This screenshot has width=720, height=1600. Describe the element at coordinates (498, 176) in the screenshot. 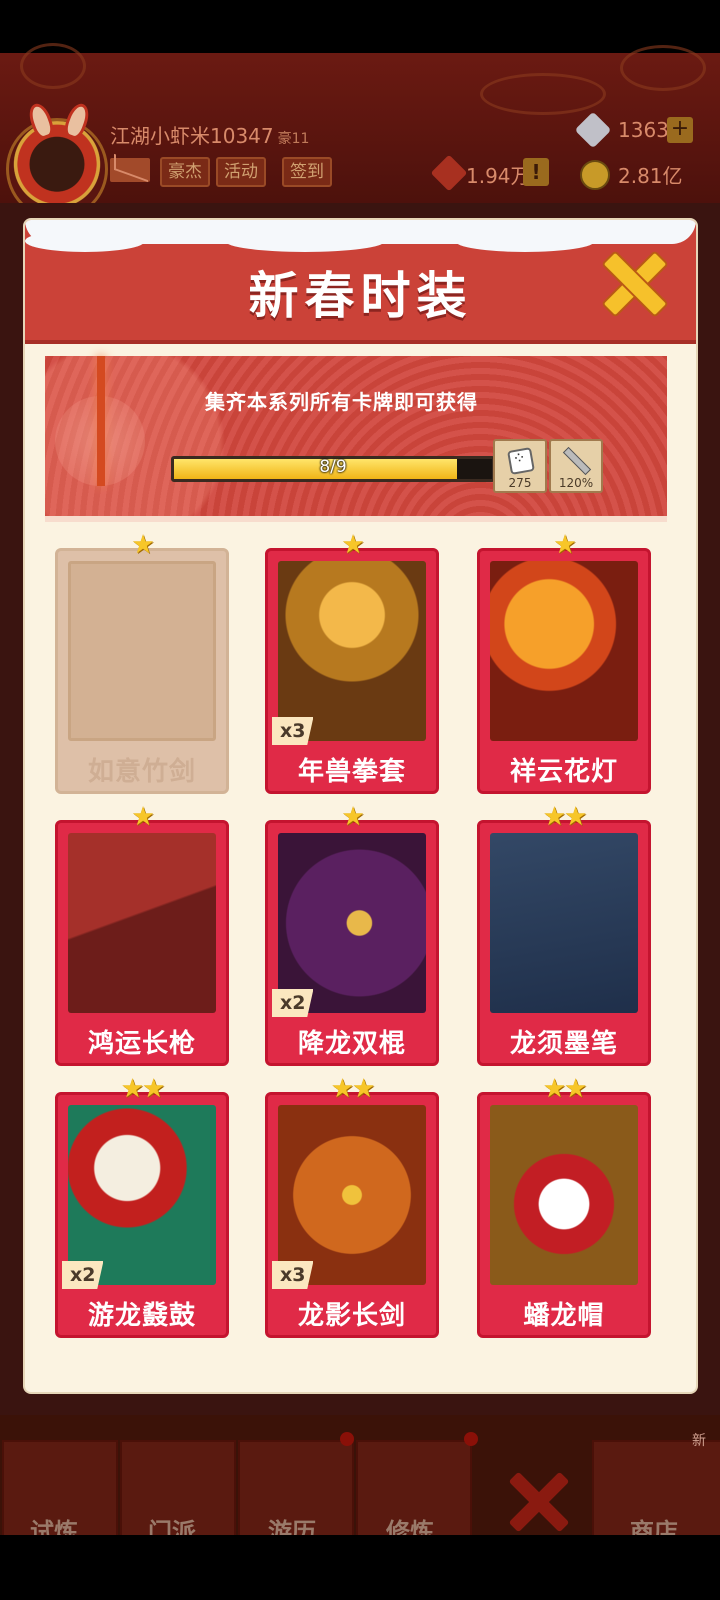

I see `power-value: 1.94万` at that location.